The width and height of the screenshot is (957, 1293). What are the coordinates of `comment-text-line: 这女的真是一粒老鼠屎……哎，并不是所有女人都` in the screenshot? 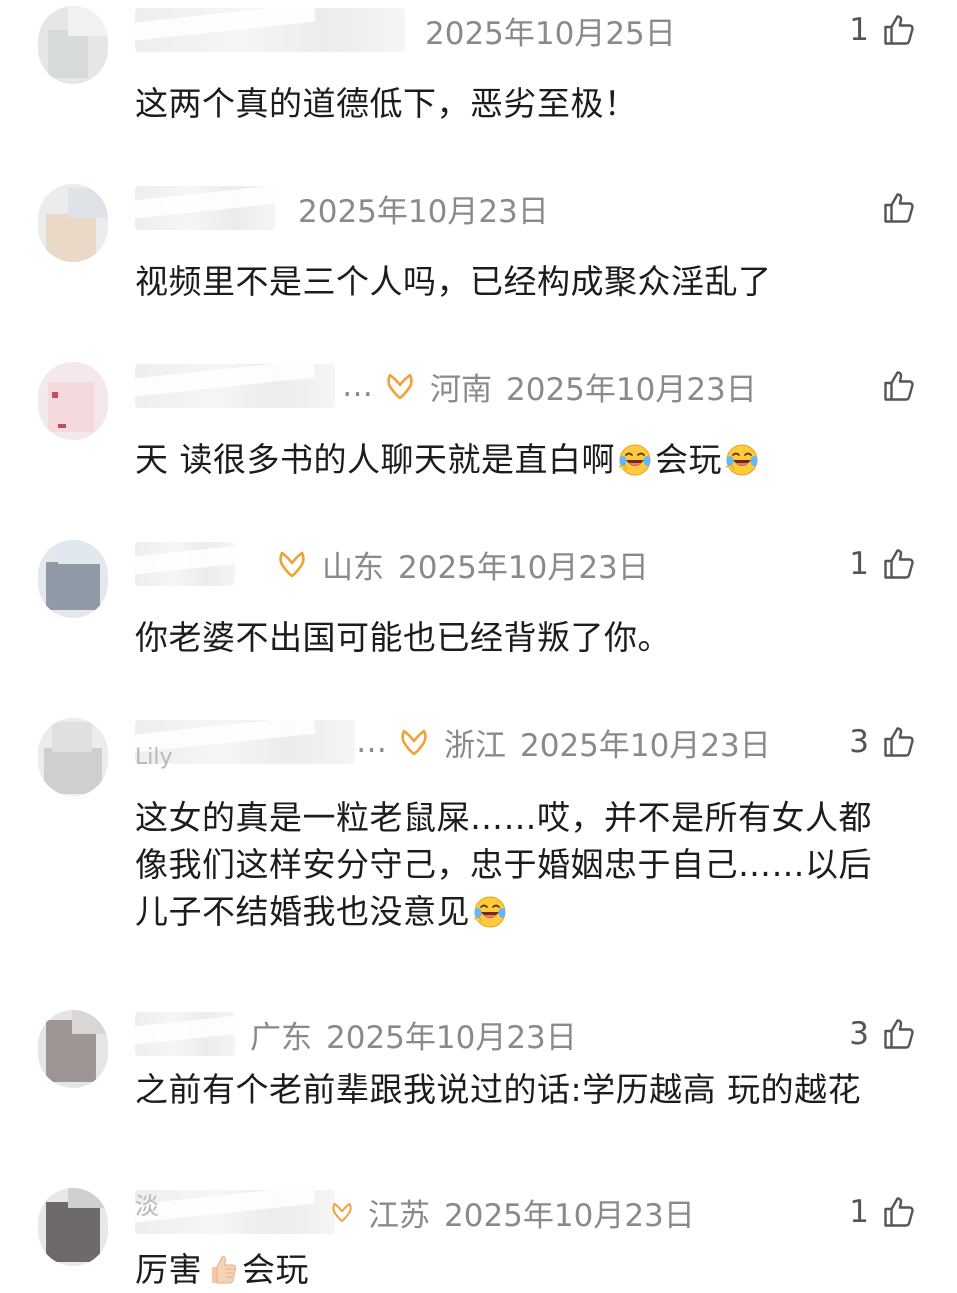 It's located at (503, 817).